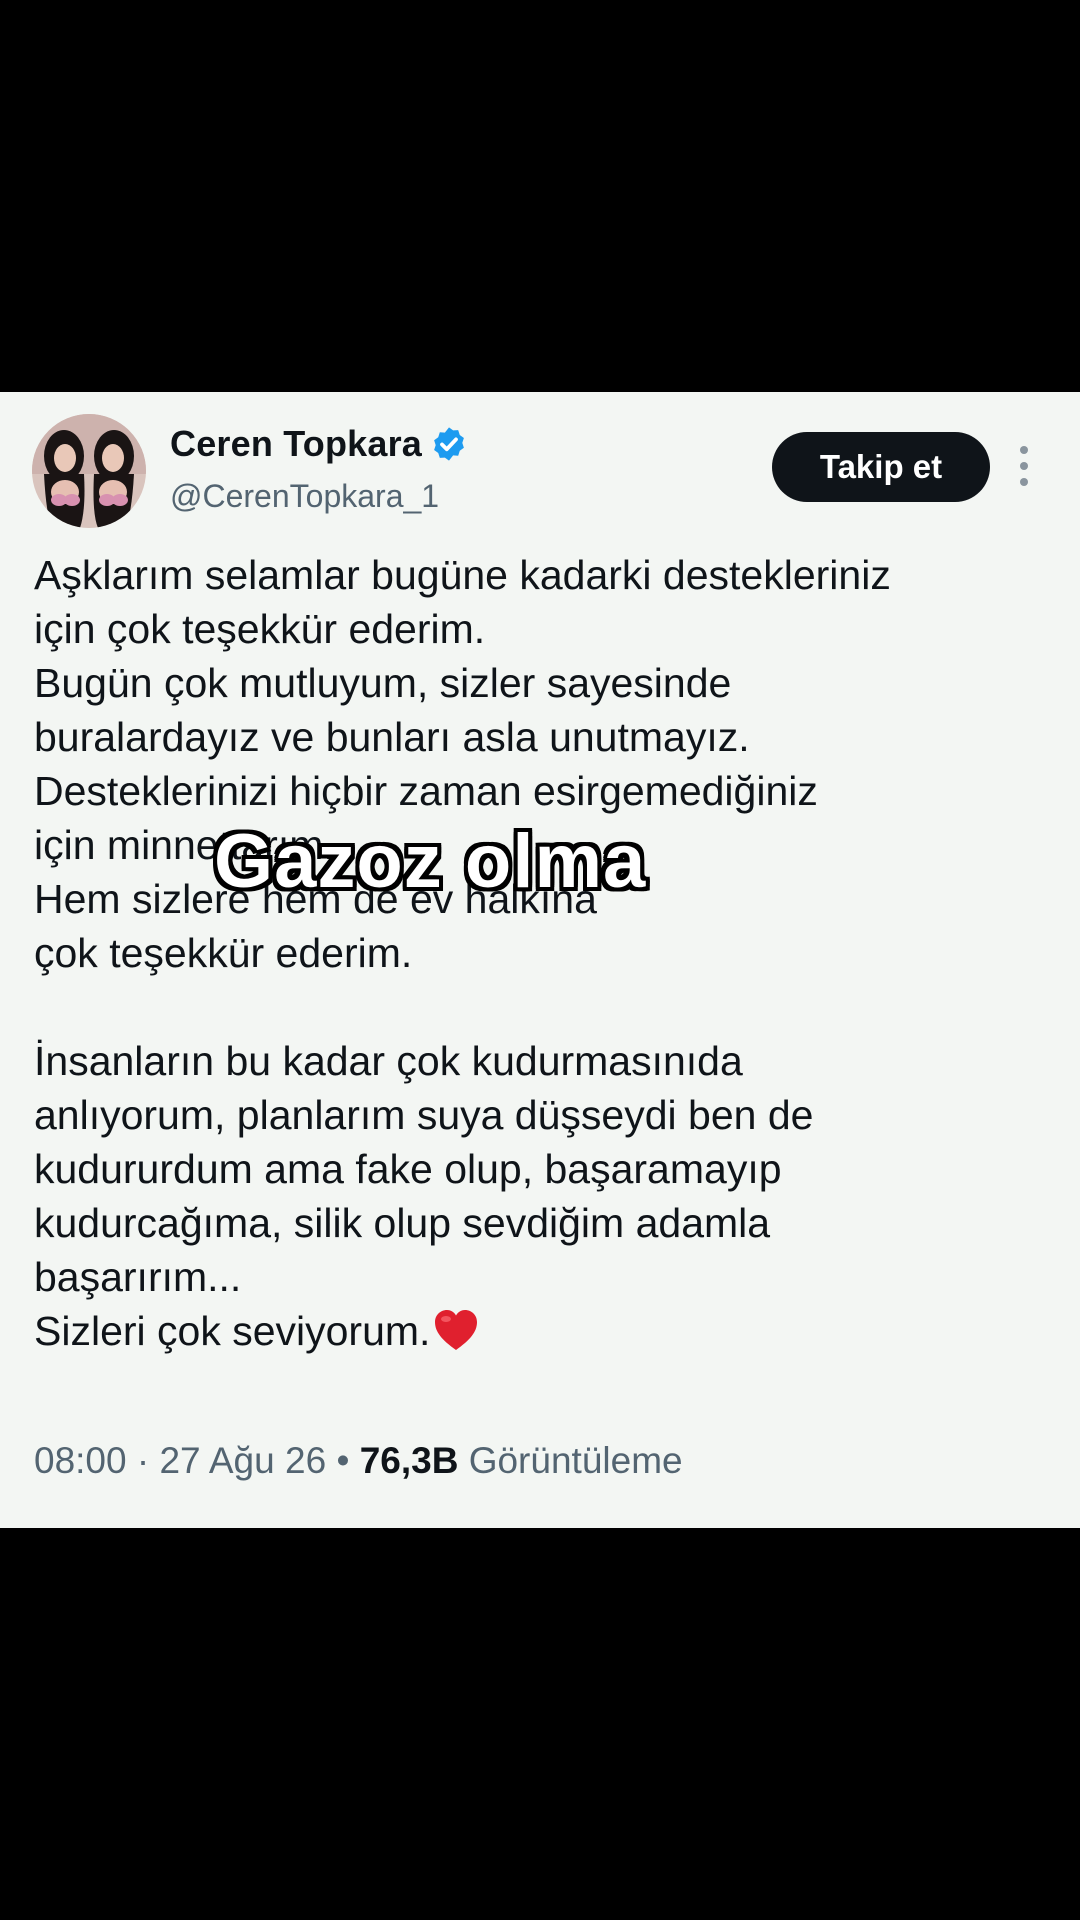 The image size is (1080, 1920). I want to click on follow-button: Takip et, so click(881, 467).